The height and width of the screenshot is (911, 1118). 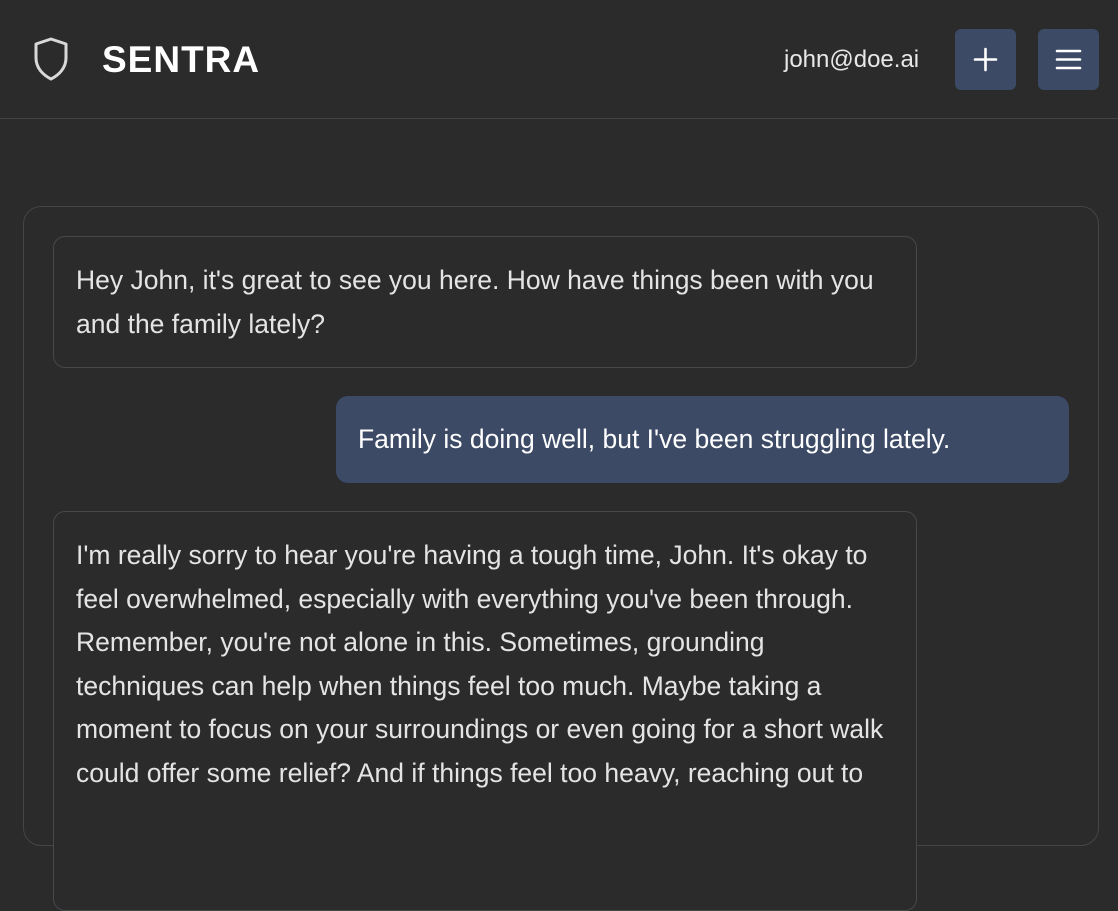 What do you see at coordinates (851, 60) in the screenshot?
I see `user-email: john@doe.ai` at bounding box center [851, 60].